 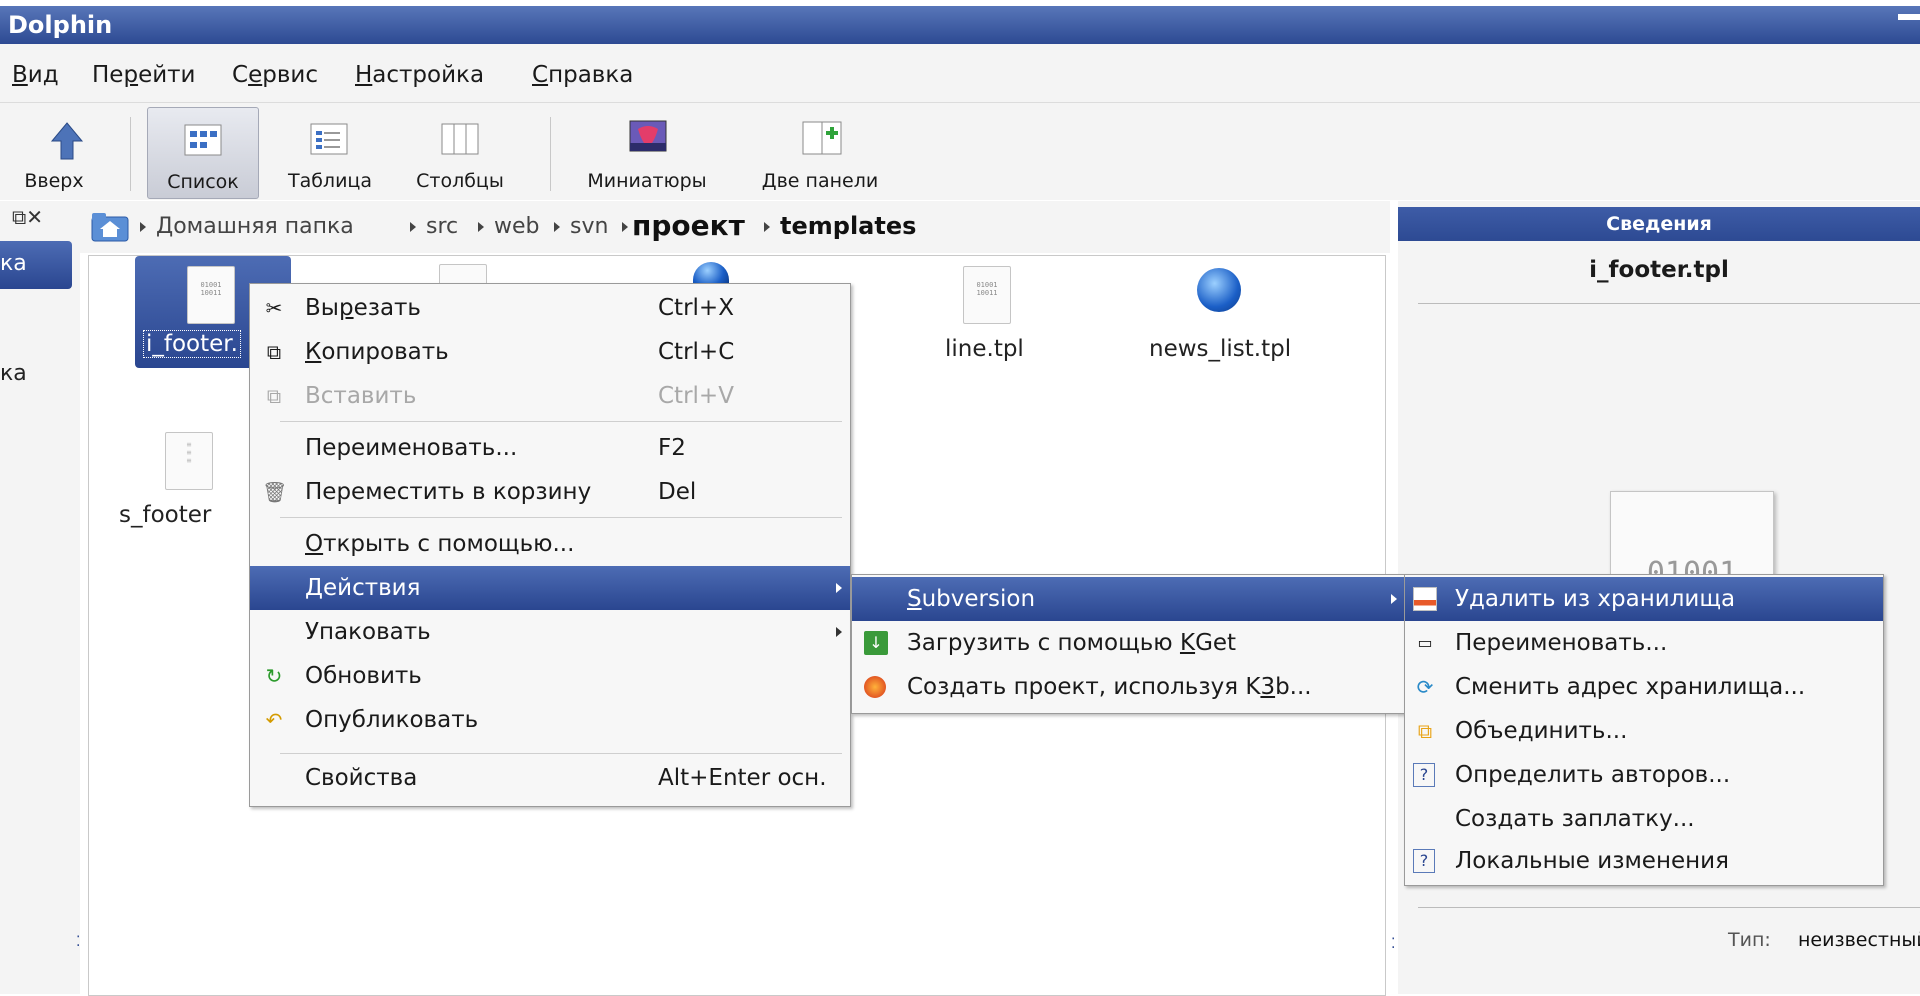 I want to click on view-table-button: Таблица, so click(x=330, y=152).